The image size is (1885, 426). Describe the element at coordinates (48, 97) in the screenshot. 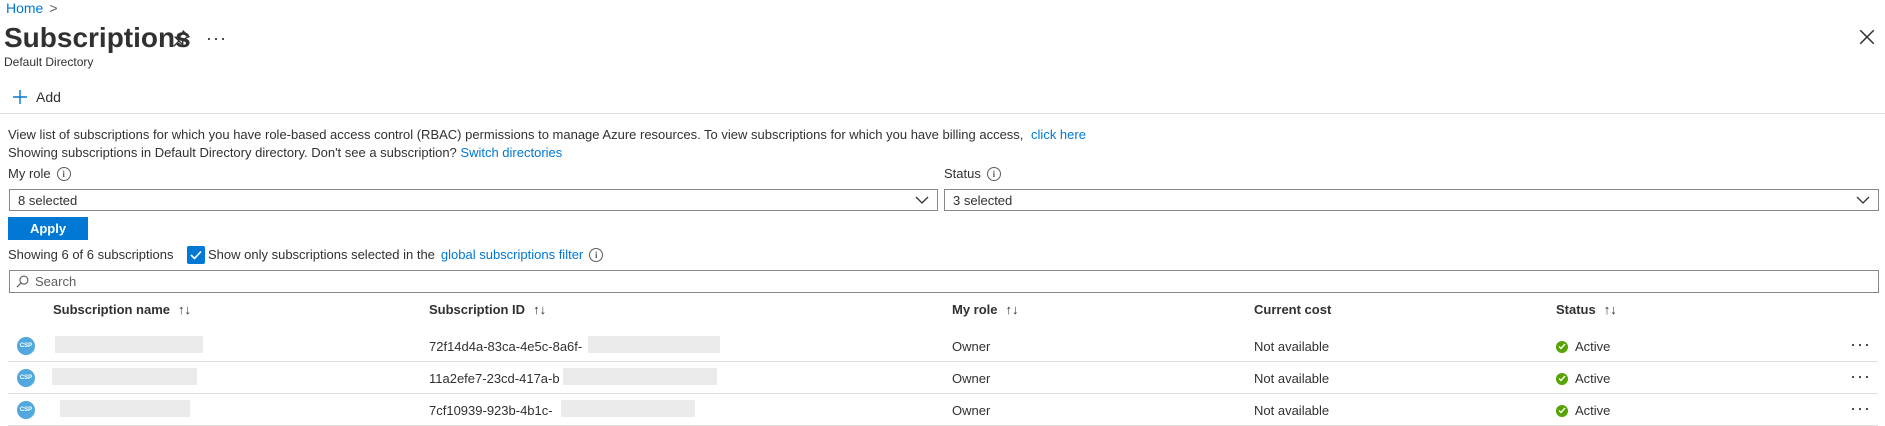

I see `add-label: Add` at that location.